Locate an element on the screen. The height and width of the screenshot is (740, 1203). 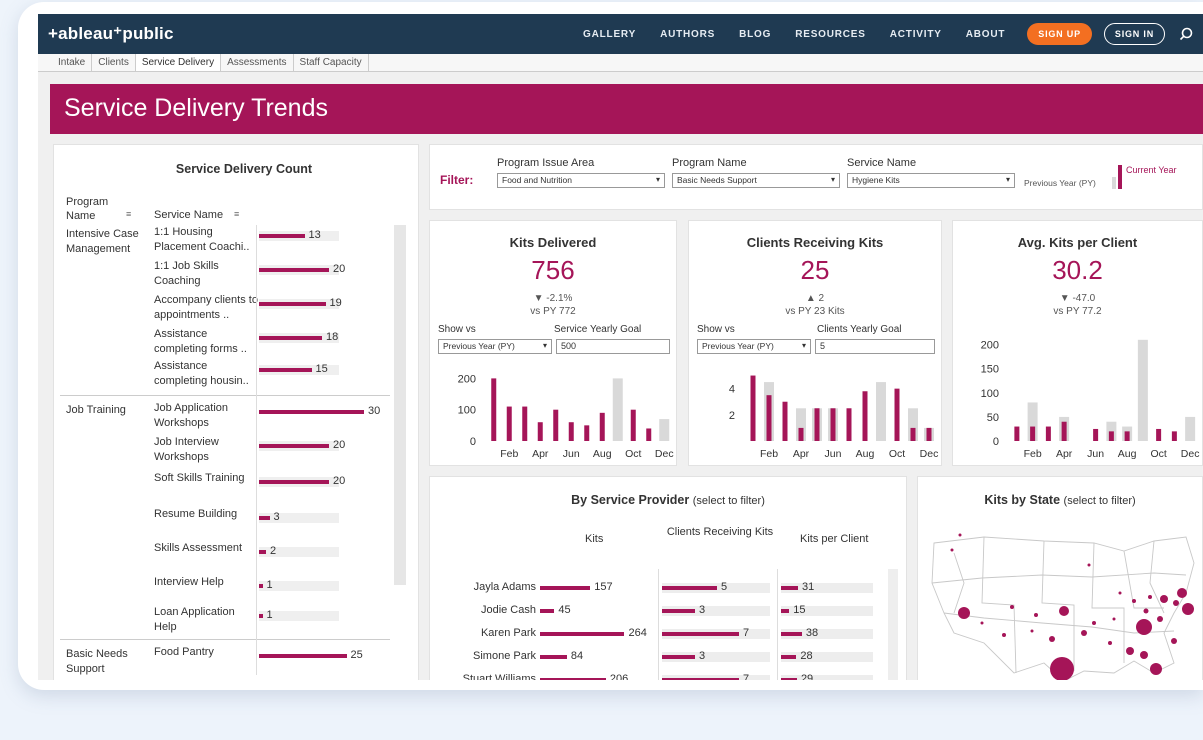
provider-name: Jayla Adams is located at coordinates (488, 587).